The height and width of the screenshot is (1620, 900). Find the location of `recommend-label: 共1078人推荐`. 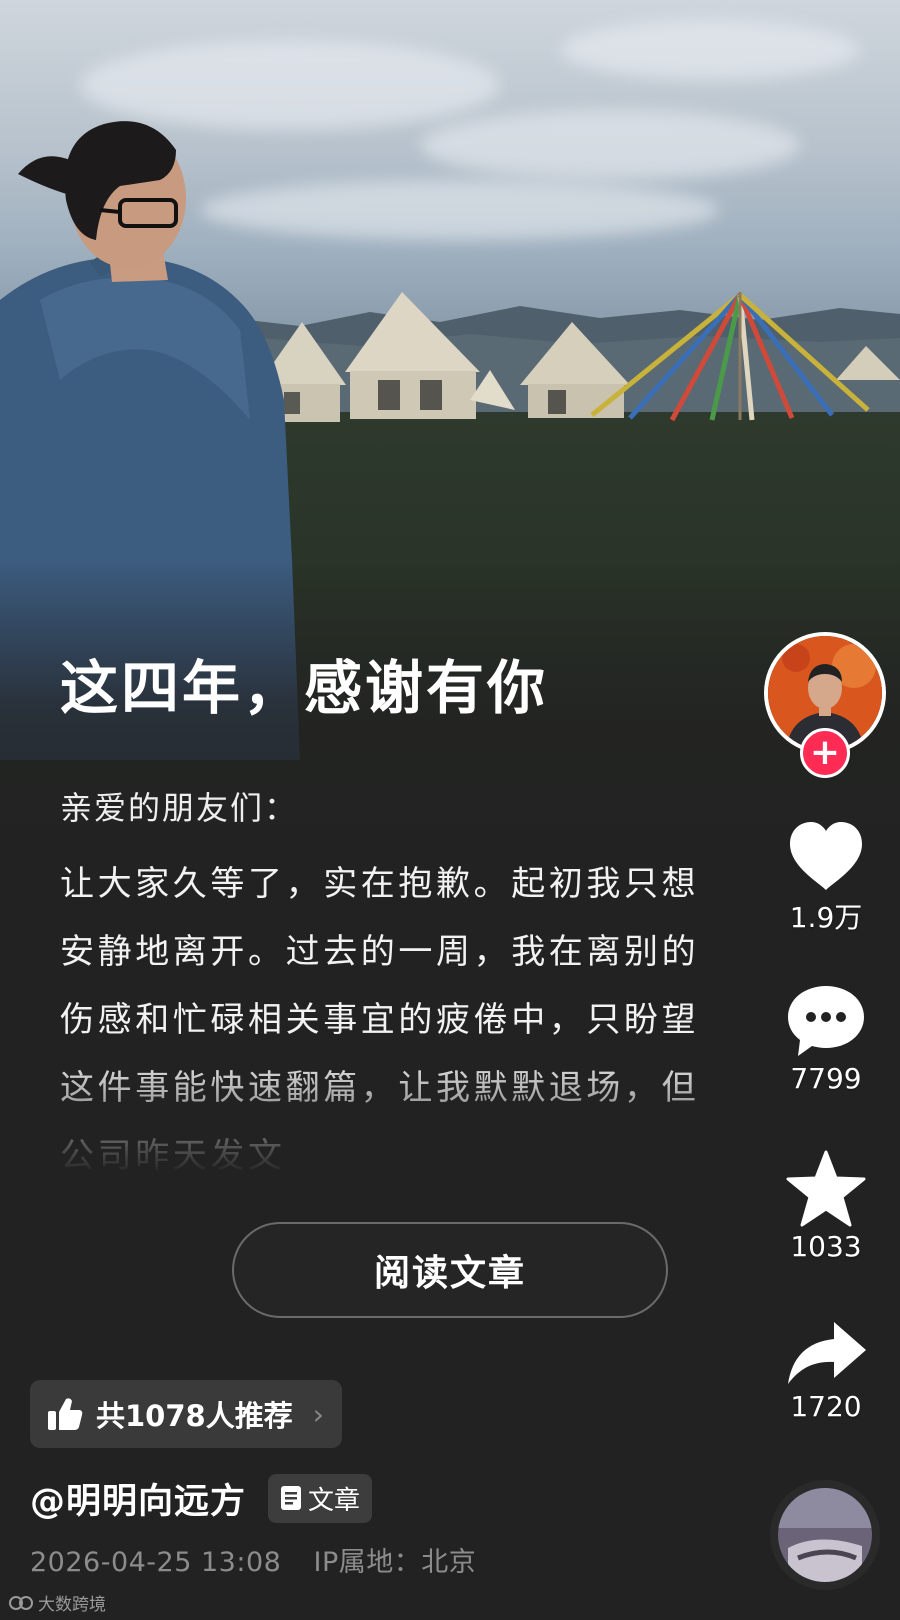

recommend-label: 共1078人推荐 is located at coordinates (194, 1416).